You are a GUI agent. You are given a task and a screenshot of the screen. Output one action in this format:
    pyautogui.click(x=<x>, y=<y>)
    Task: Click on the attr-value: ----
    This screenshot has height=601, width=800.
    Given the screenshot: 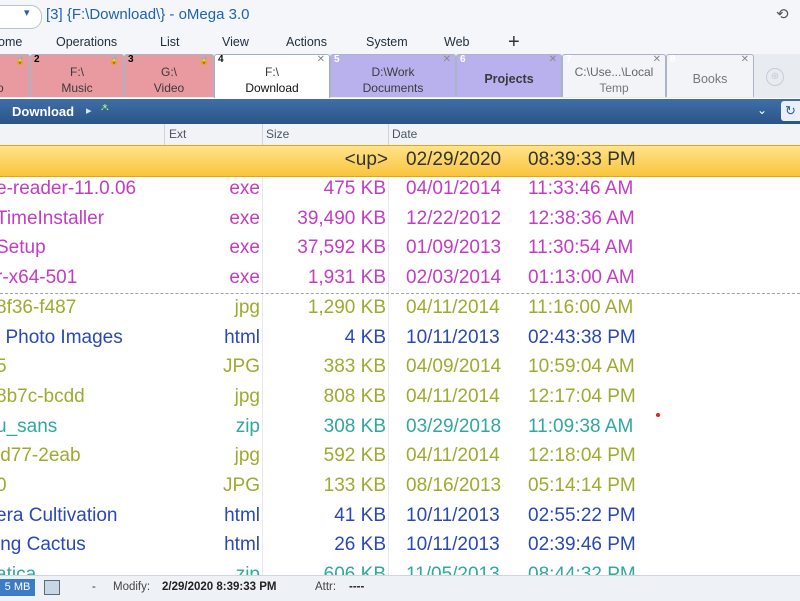 What is the action you would take?
    pyautogui.click(x=357, y=587)
    